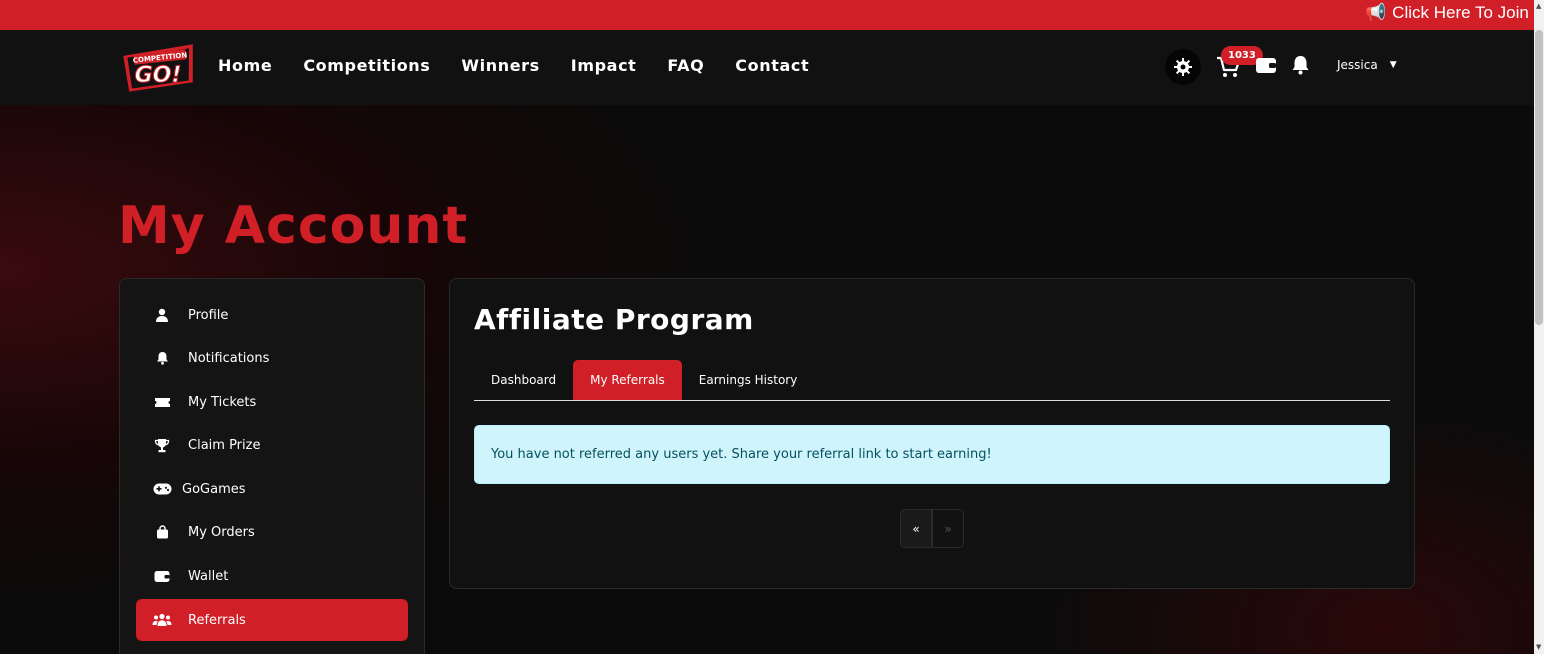 This screenshot has height=654, width=1544. Describe the element at coordinates (158, 75) in the screenshot. I see `logo-big-text: GO!` at that location.